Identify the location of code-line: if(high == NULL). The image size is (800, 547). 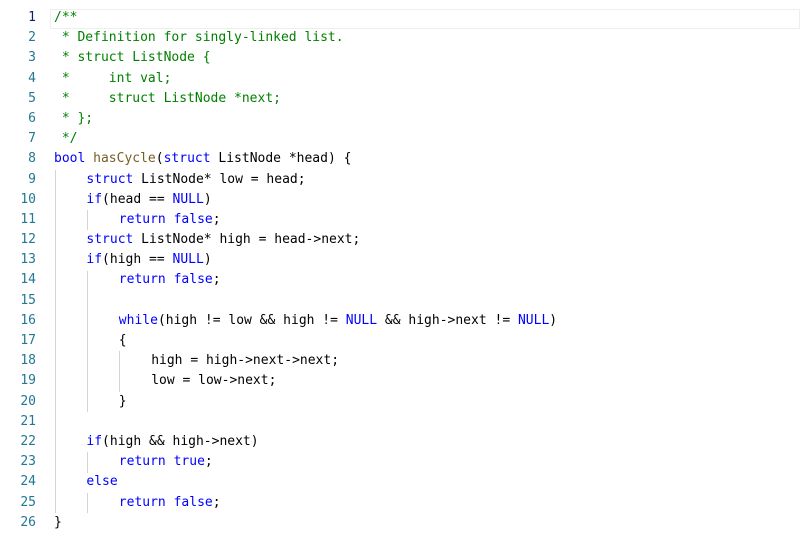
(427, 260).